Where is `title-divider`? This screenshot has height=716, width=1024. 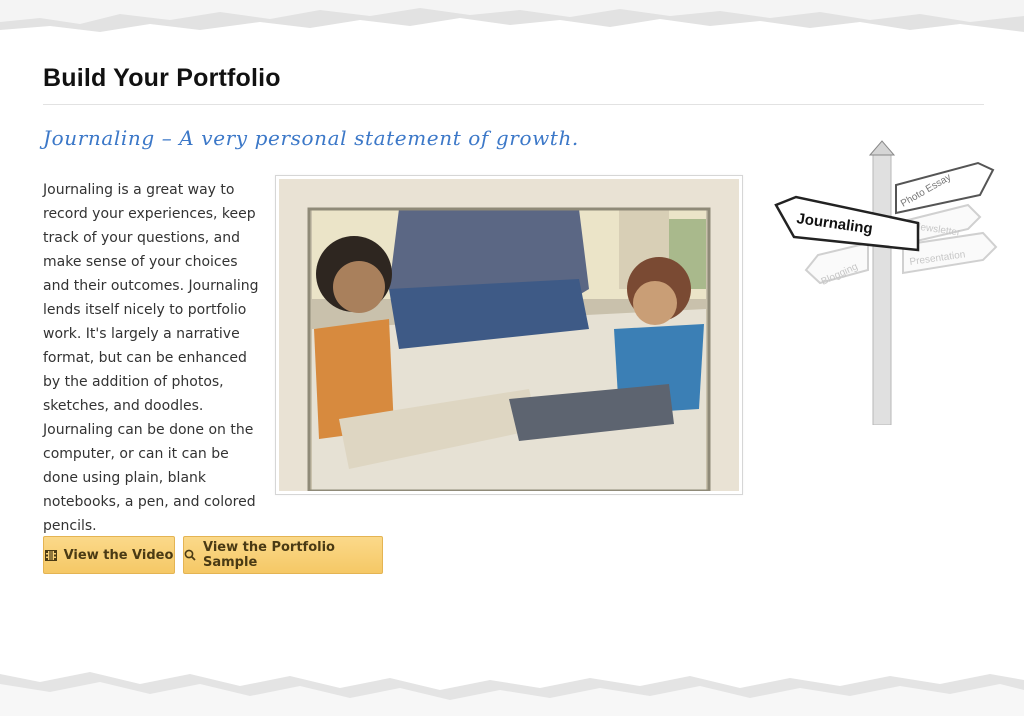 title-divider is located at coordinates (513, 104).